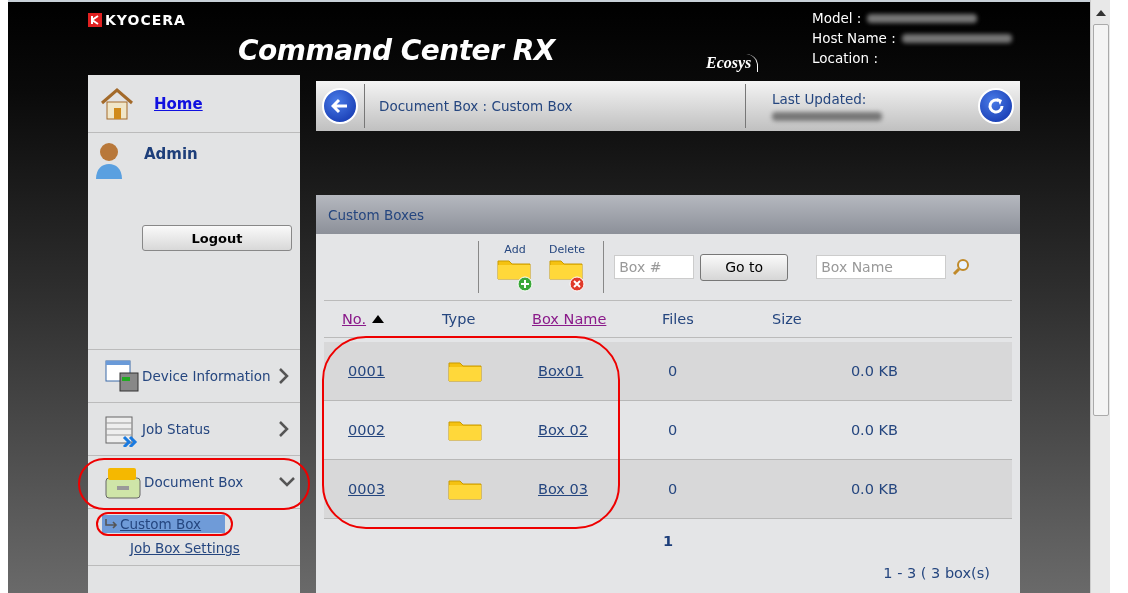  What do you see at coordinates (569, 319) in the screenshot?
I see `column-header-link: Box Name` at bounding box center [569, 319].